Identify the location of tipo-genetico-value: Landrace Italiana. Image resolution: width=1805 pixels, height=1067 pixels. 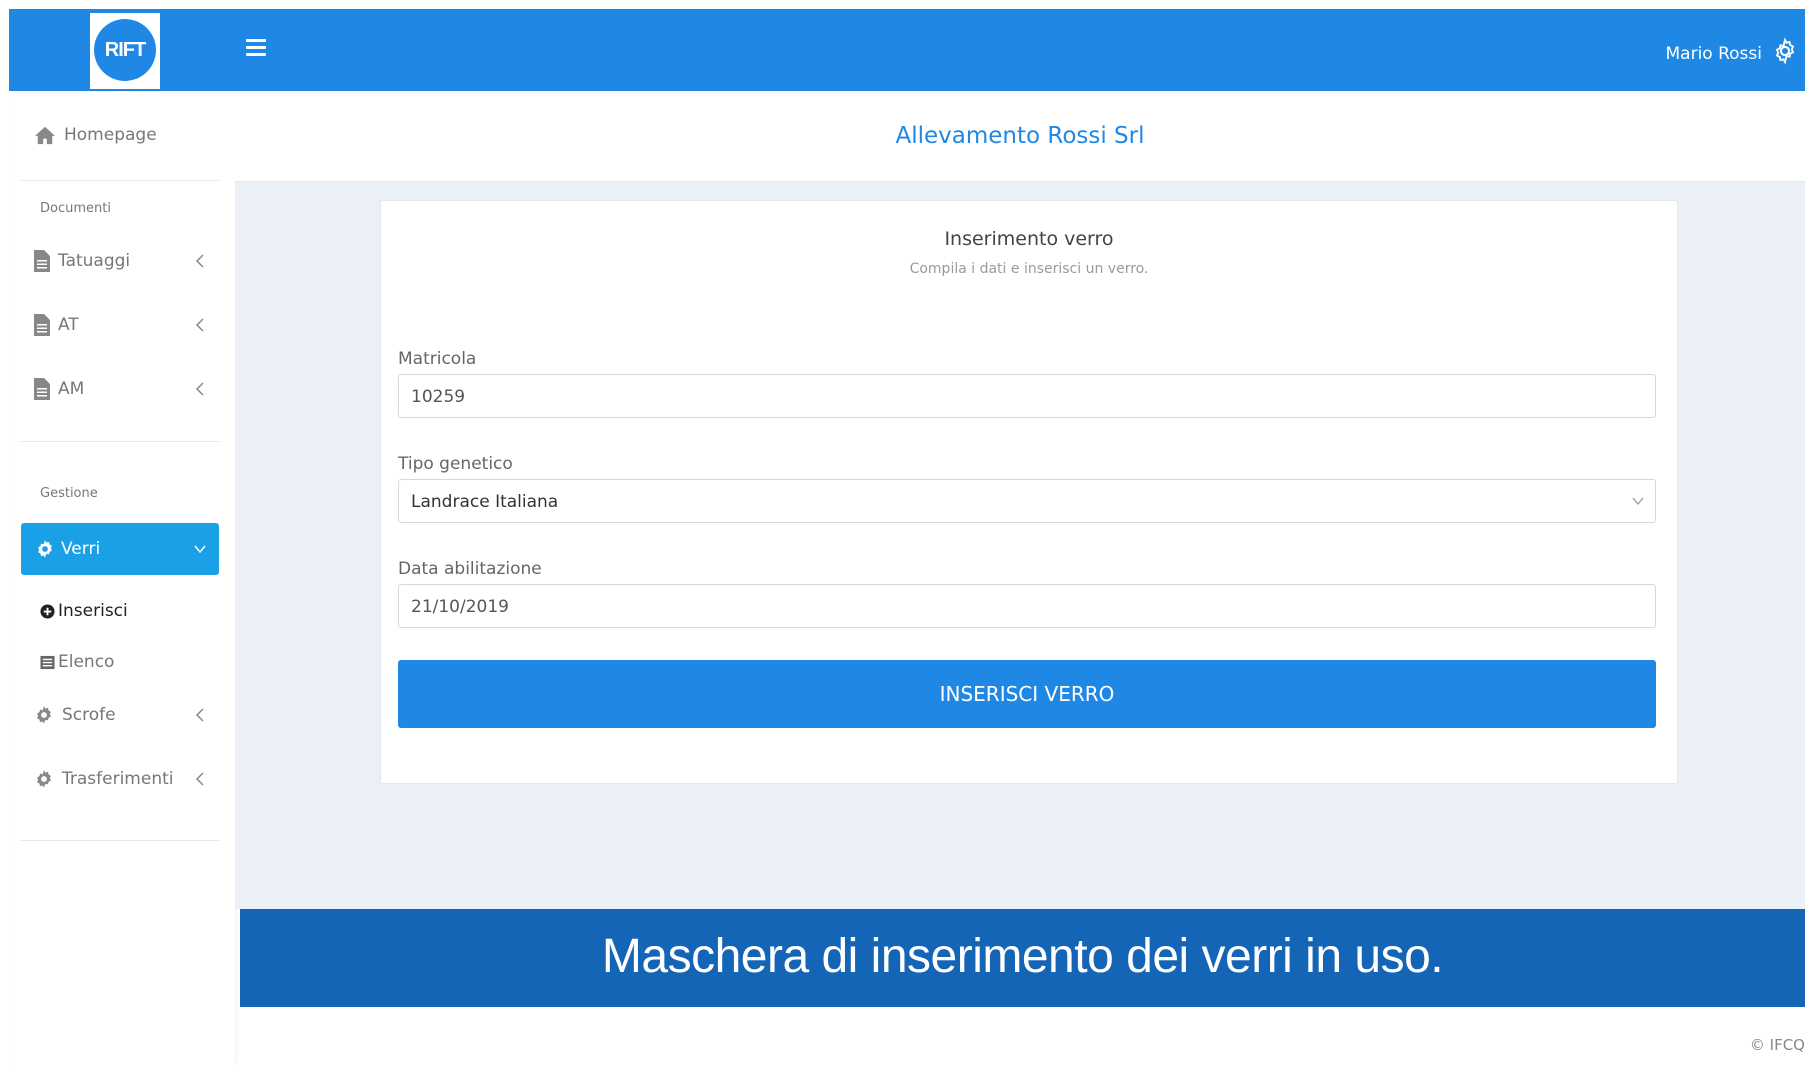
(485, 502).